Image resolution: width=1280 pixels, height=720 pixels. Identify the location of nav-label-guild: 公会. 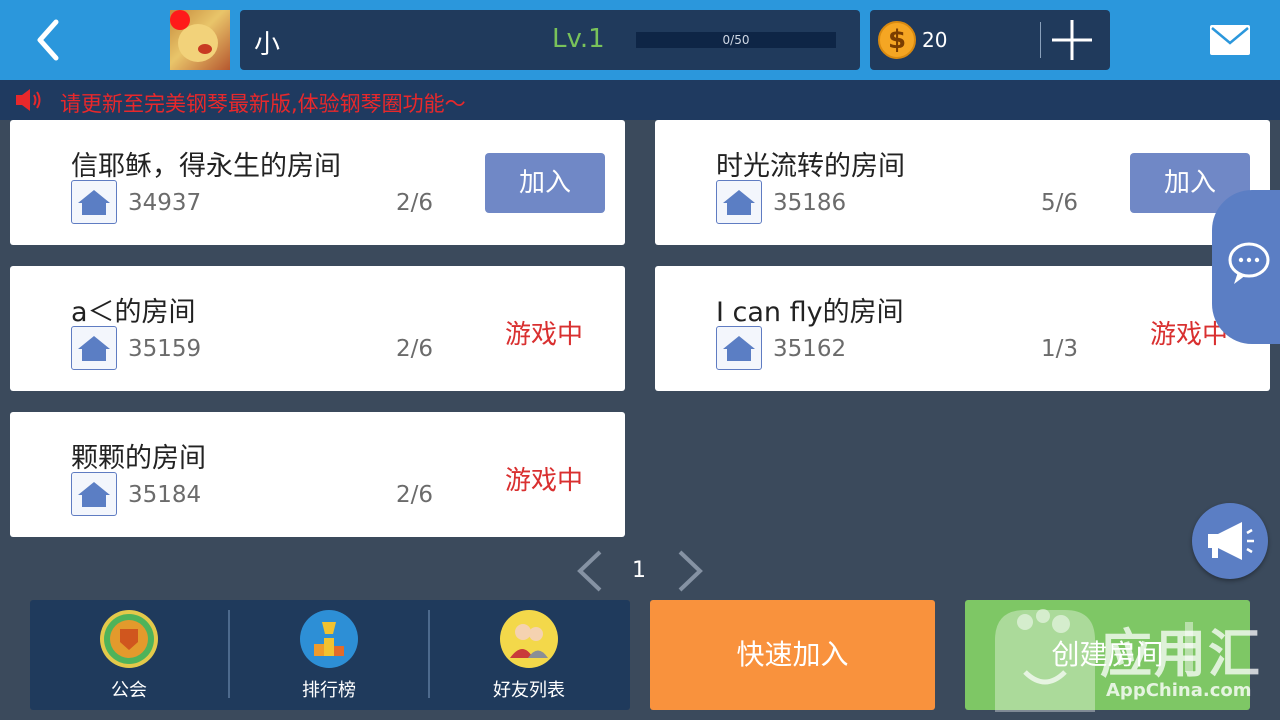
(129, 690).